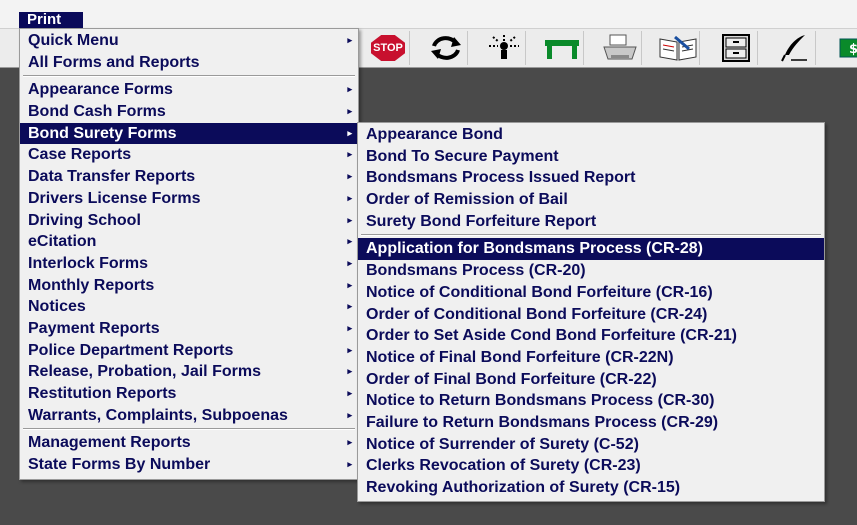 The height and width of the screenshot is (525, 857). I want to click on menu-item-warrants-complaints-subpoenas: Warrants, Complaints, Subpoenas ▸, so click(189, 416).